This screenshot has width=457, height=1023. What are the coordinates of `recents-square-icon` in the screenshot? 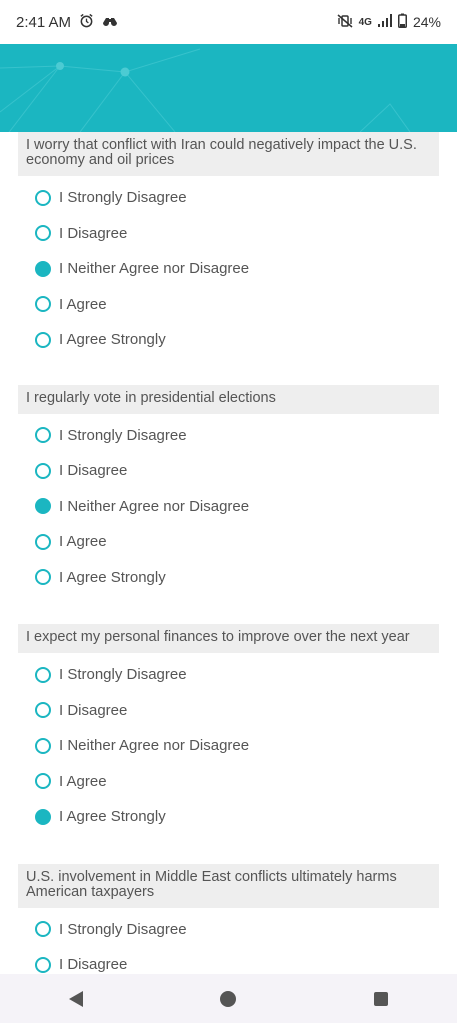 It's located at (380, 998).